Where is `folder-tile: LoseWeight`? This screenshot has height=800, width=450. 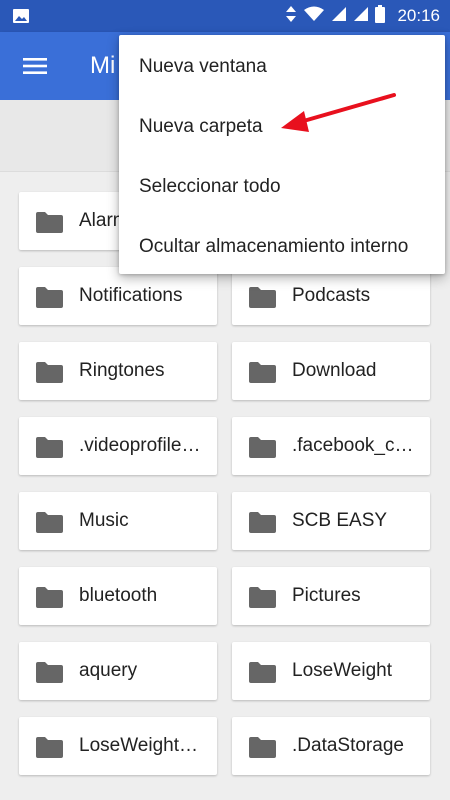 folder-tile: LoseWeight is located at coordinates (331, 671).